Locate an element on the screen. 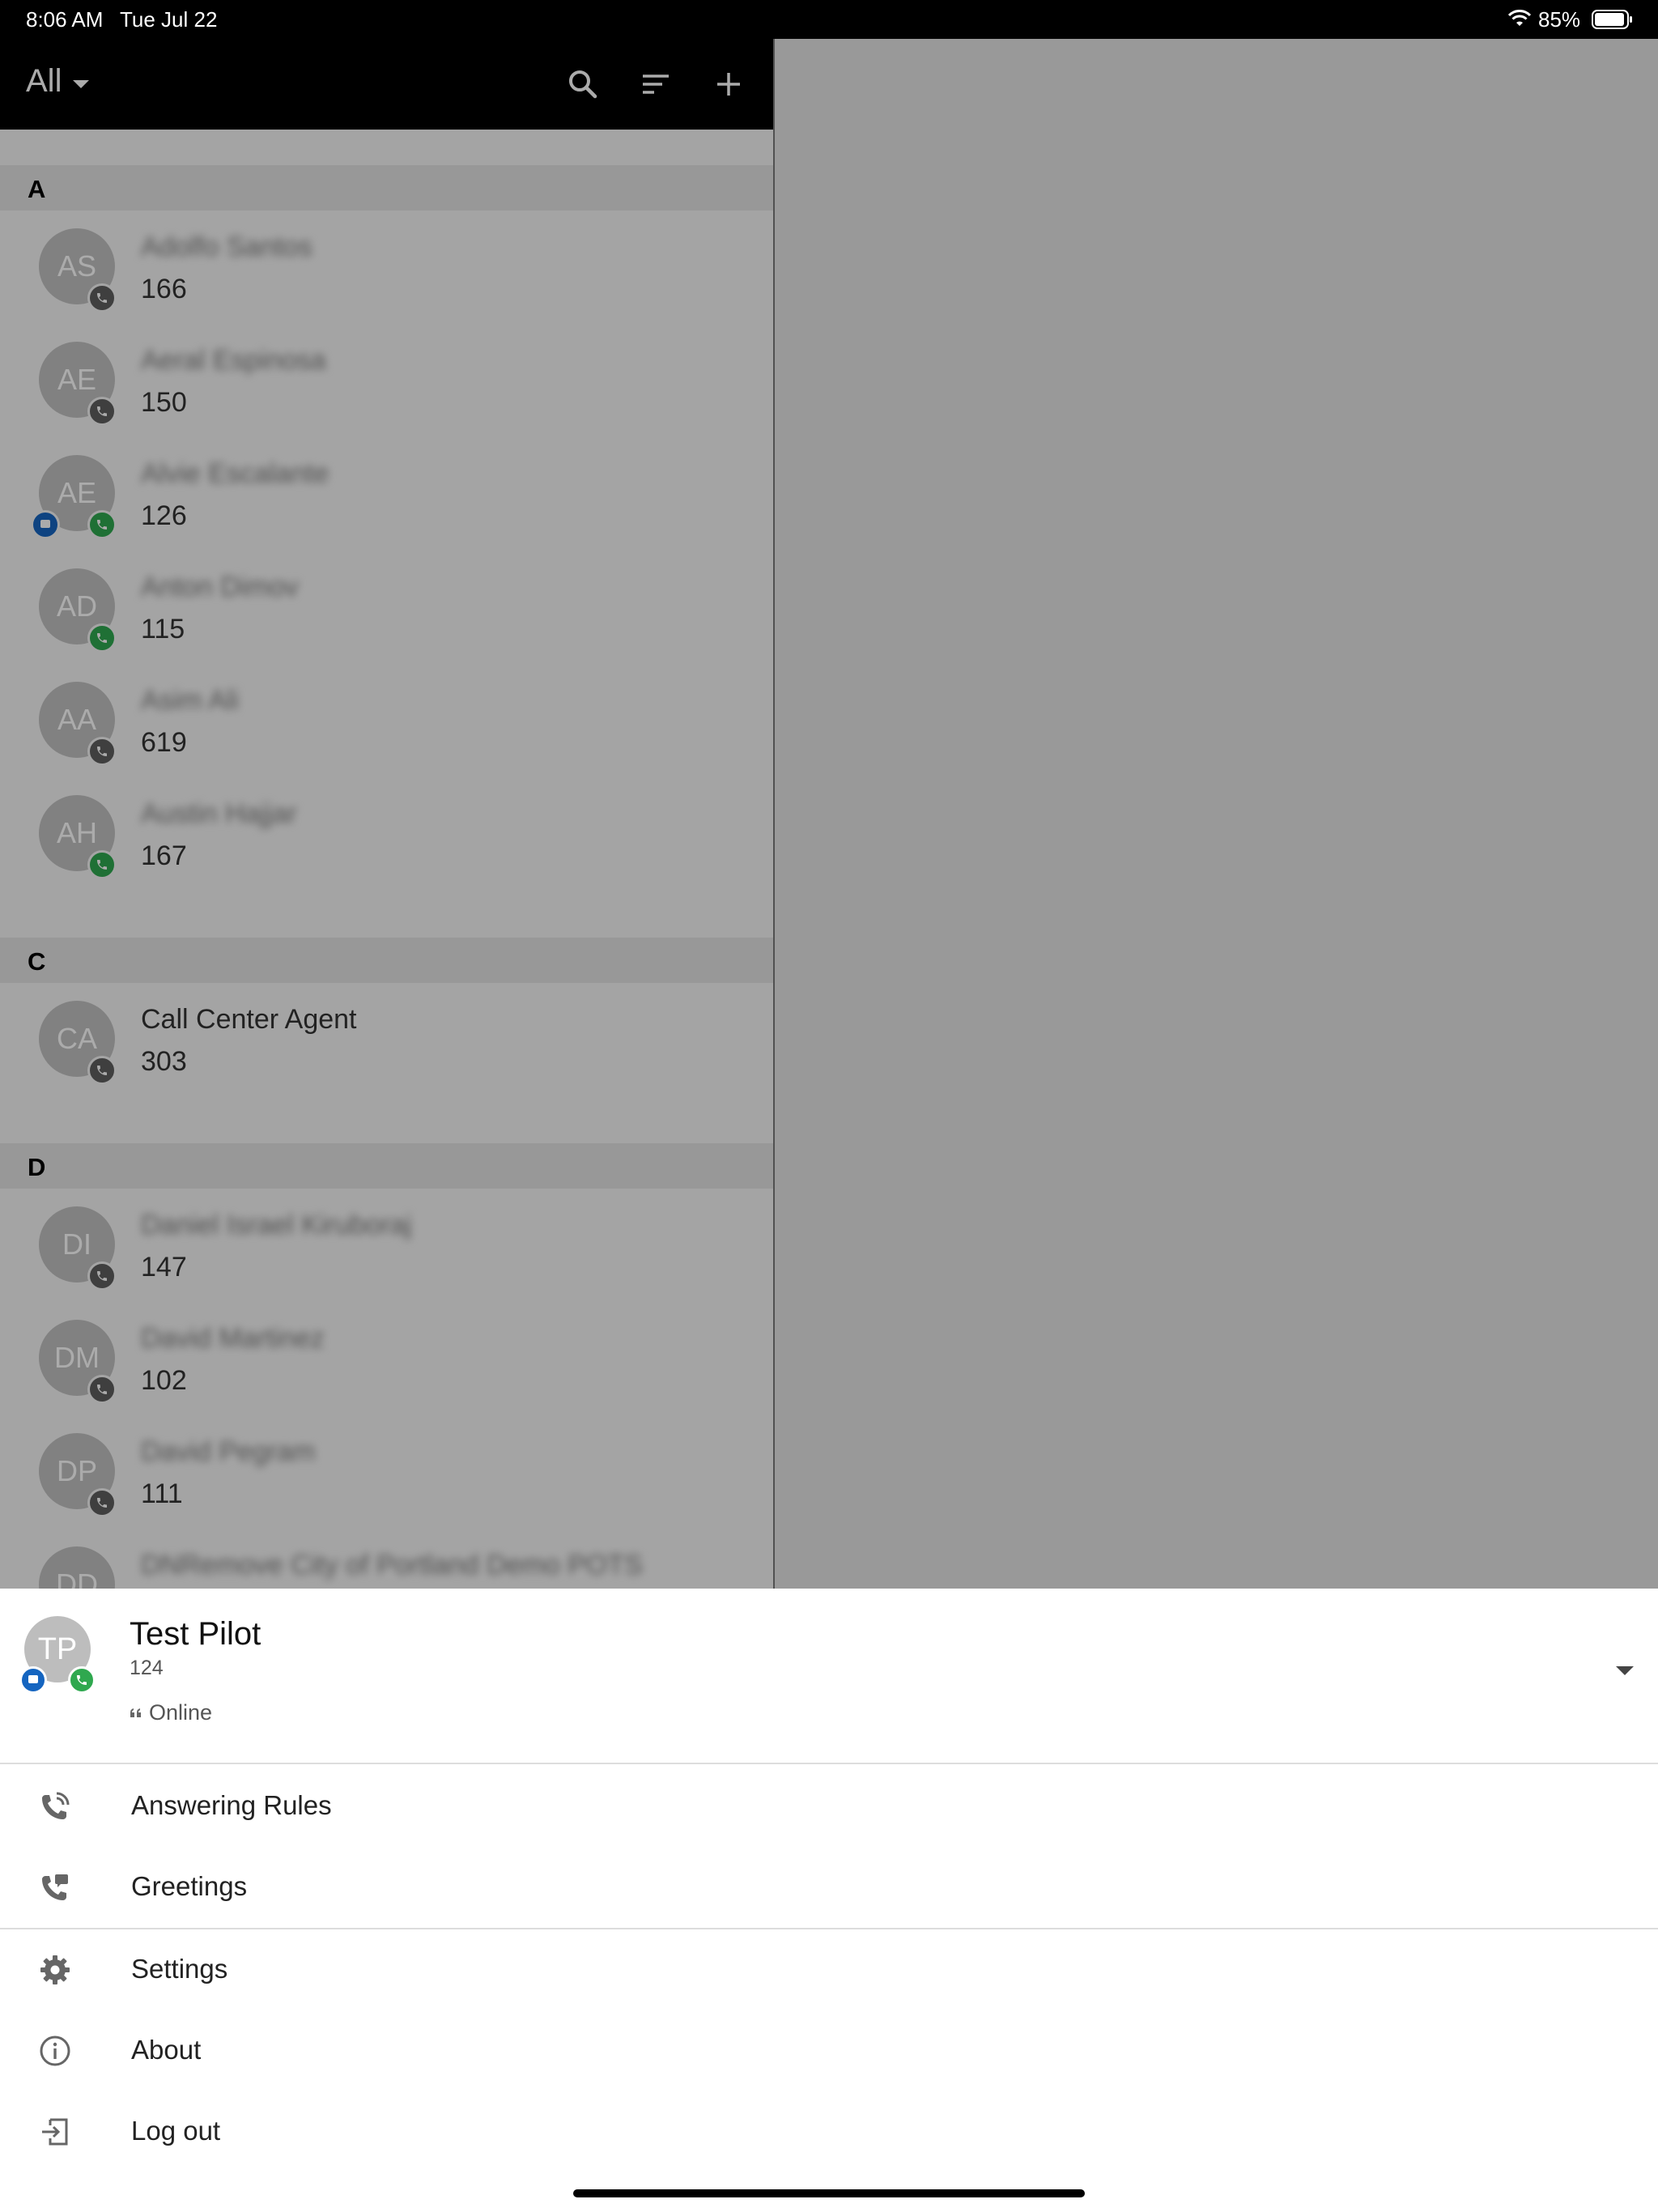  menu-logout: Log out is located at coordinates (829, 2132).